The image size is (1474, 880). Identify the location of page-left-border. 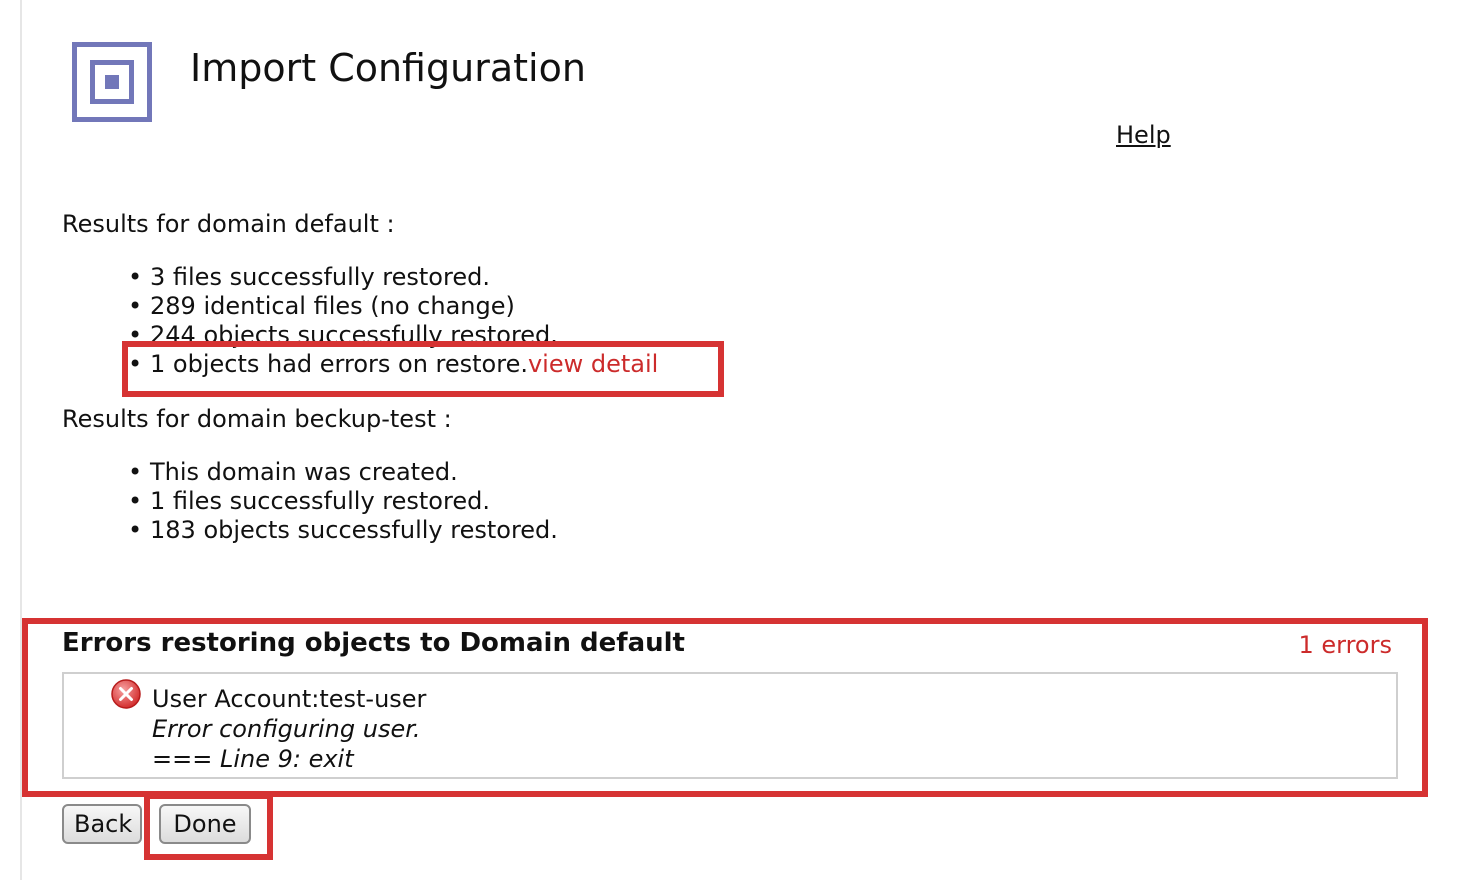
(21, 440).